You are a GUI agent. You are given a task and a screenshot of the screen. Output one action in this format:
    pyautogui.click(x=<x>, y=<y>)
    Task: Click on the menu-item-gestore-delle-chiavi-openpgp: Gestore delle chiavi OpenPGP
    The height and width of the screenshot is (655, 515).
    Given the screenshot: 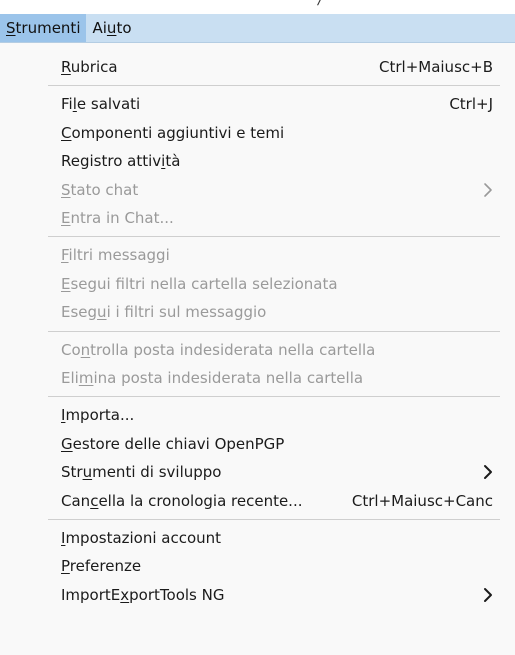 What is the action you would take?
    pyautogui.click(x=257, y=444)
    